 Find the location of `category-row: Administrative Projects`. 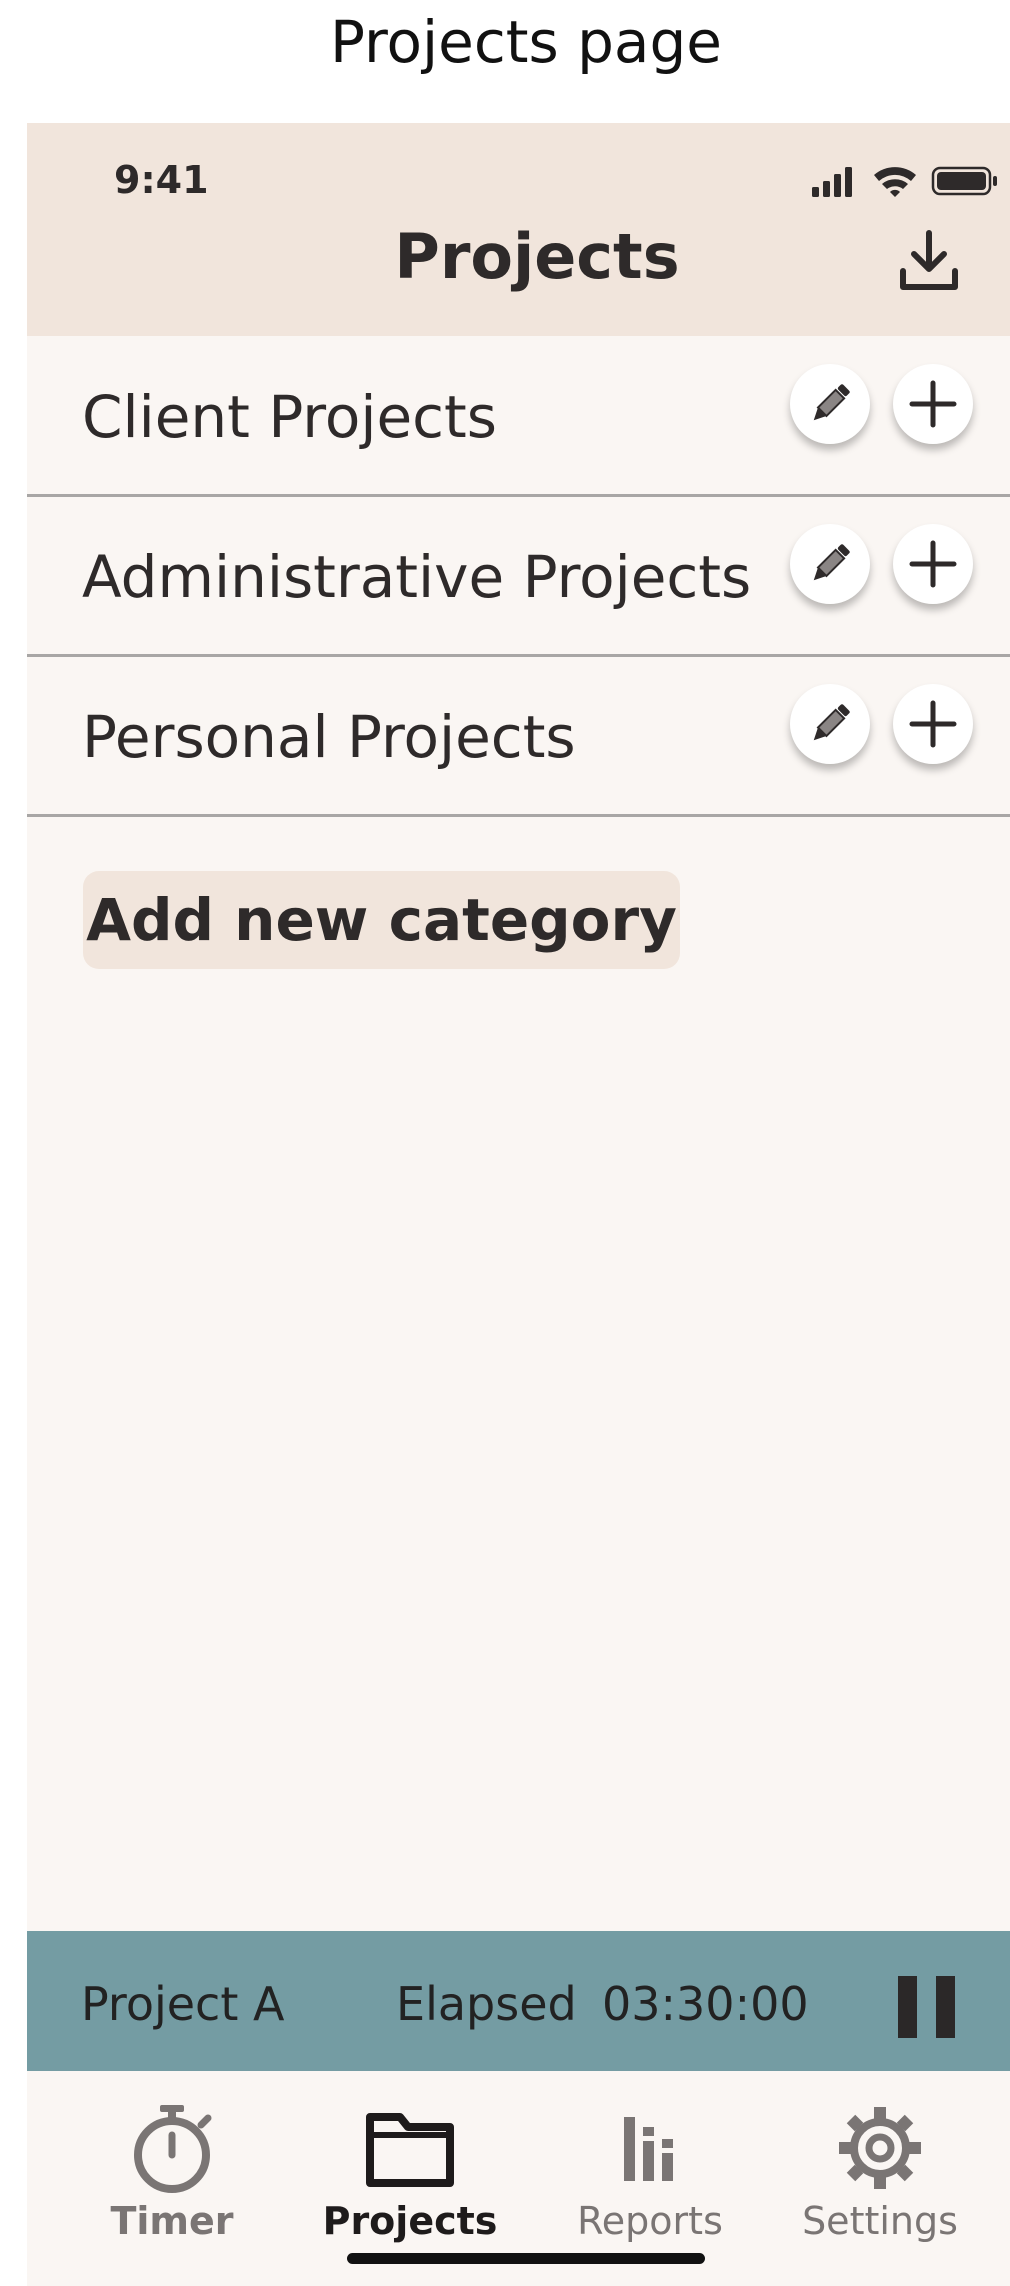

category-row: Administrative Projects is located at coordinates (518, 576).